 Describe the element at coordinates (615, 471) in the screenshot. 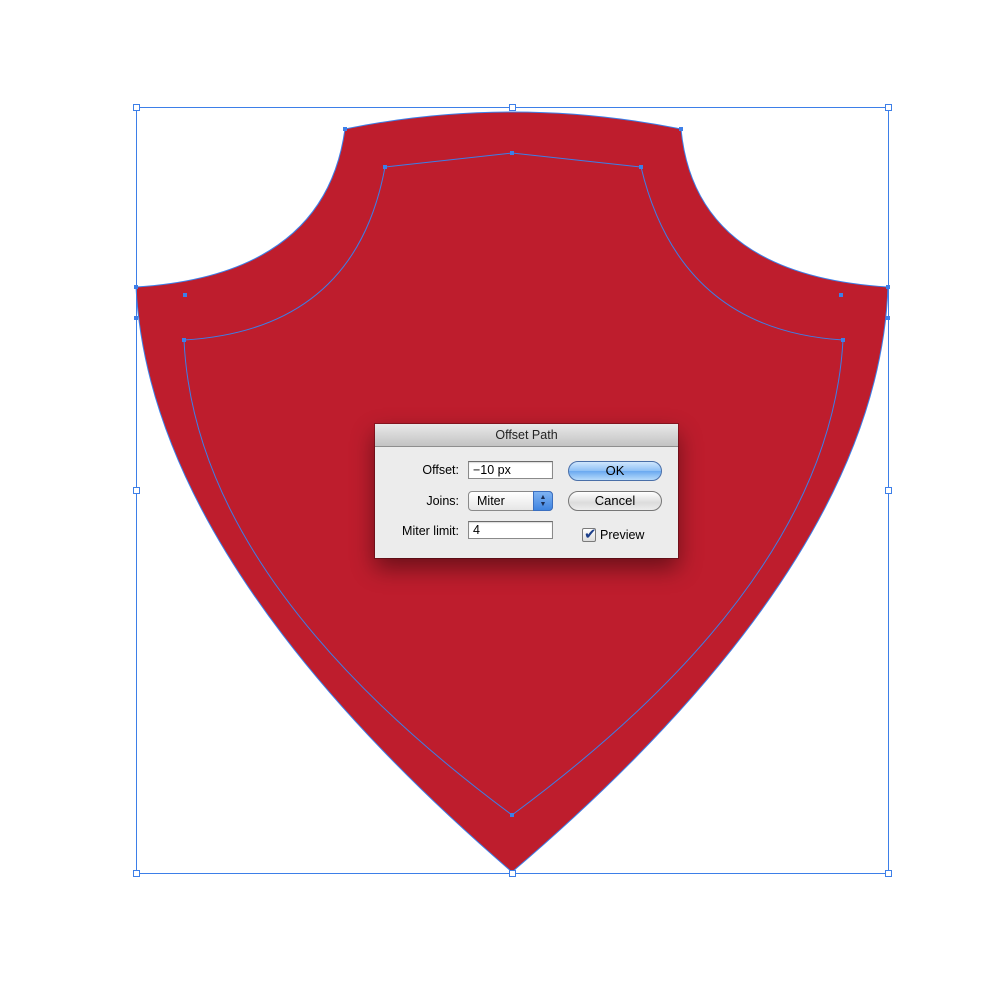

I see `ok-button: OK` at that location.